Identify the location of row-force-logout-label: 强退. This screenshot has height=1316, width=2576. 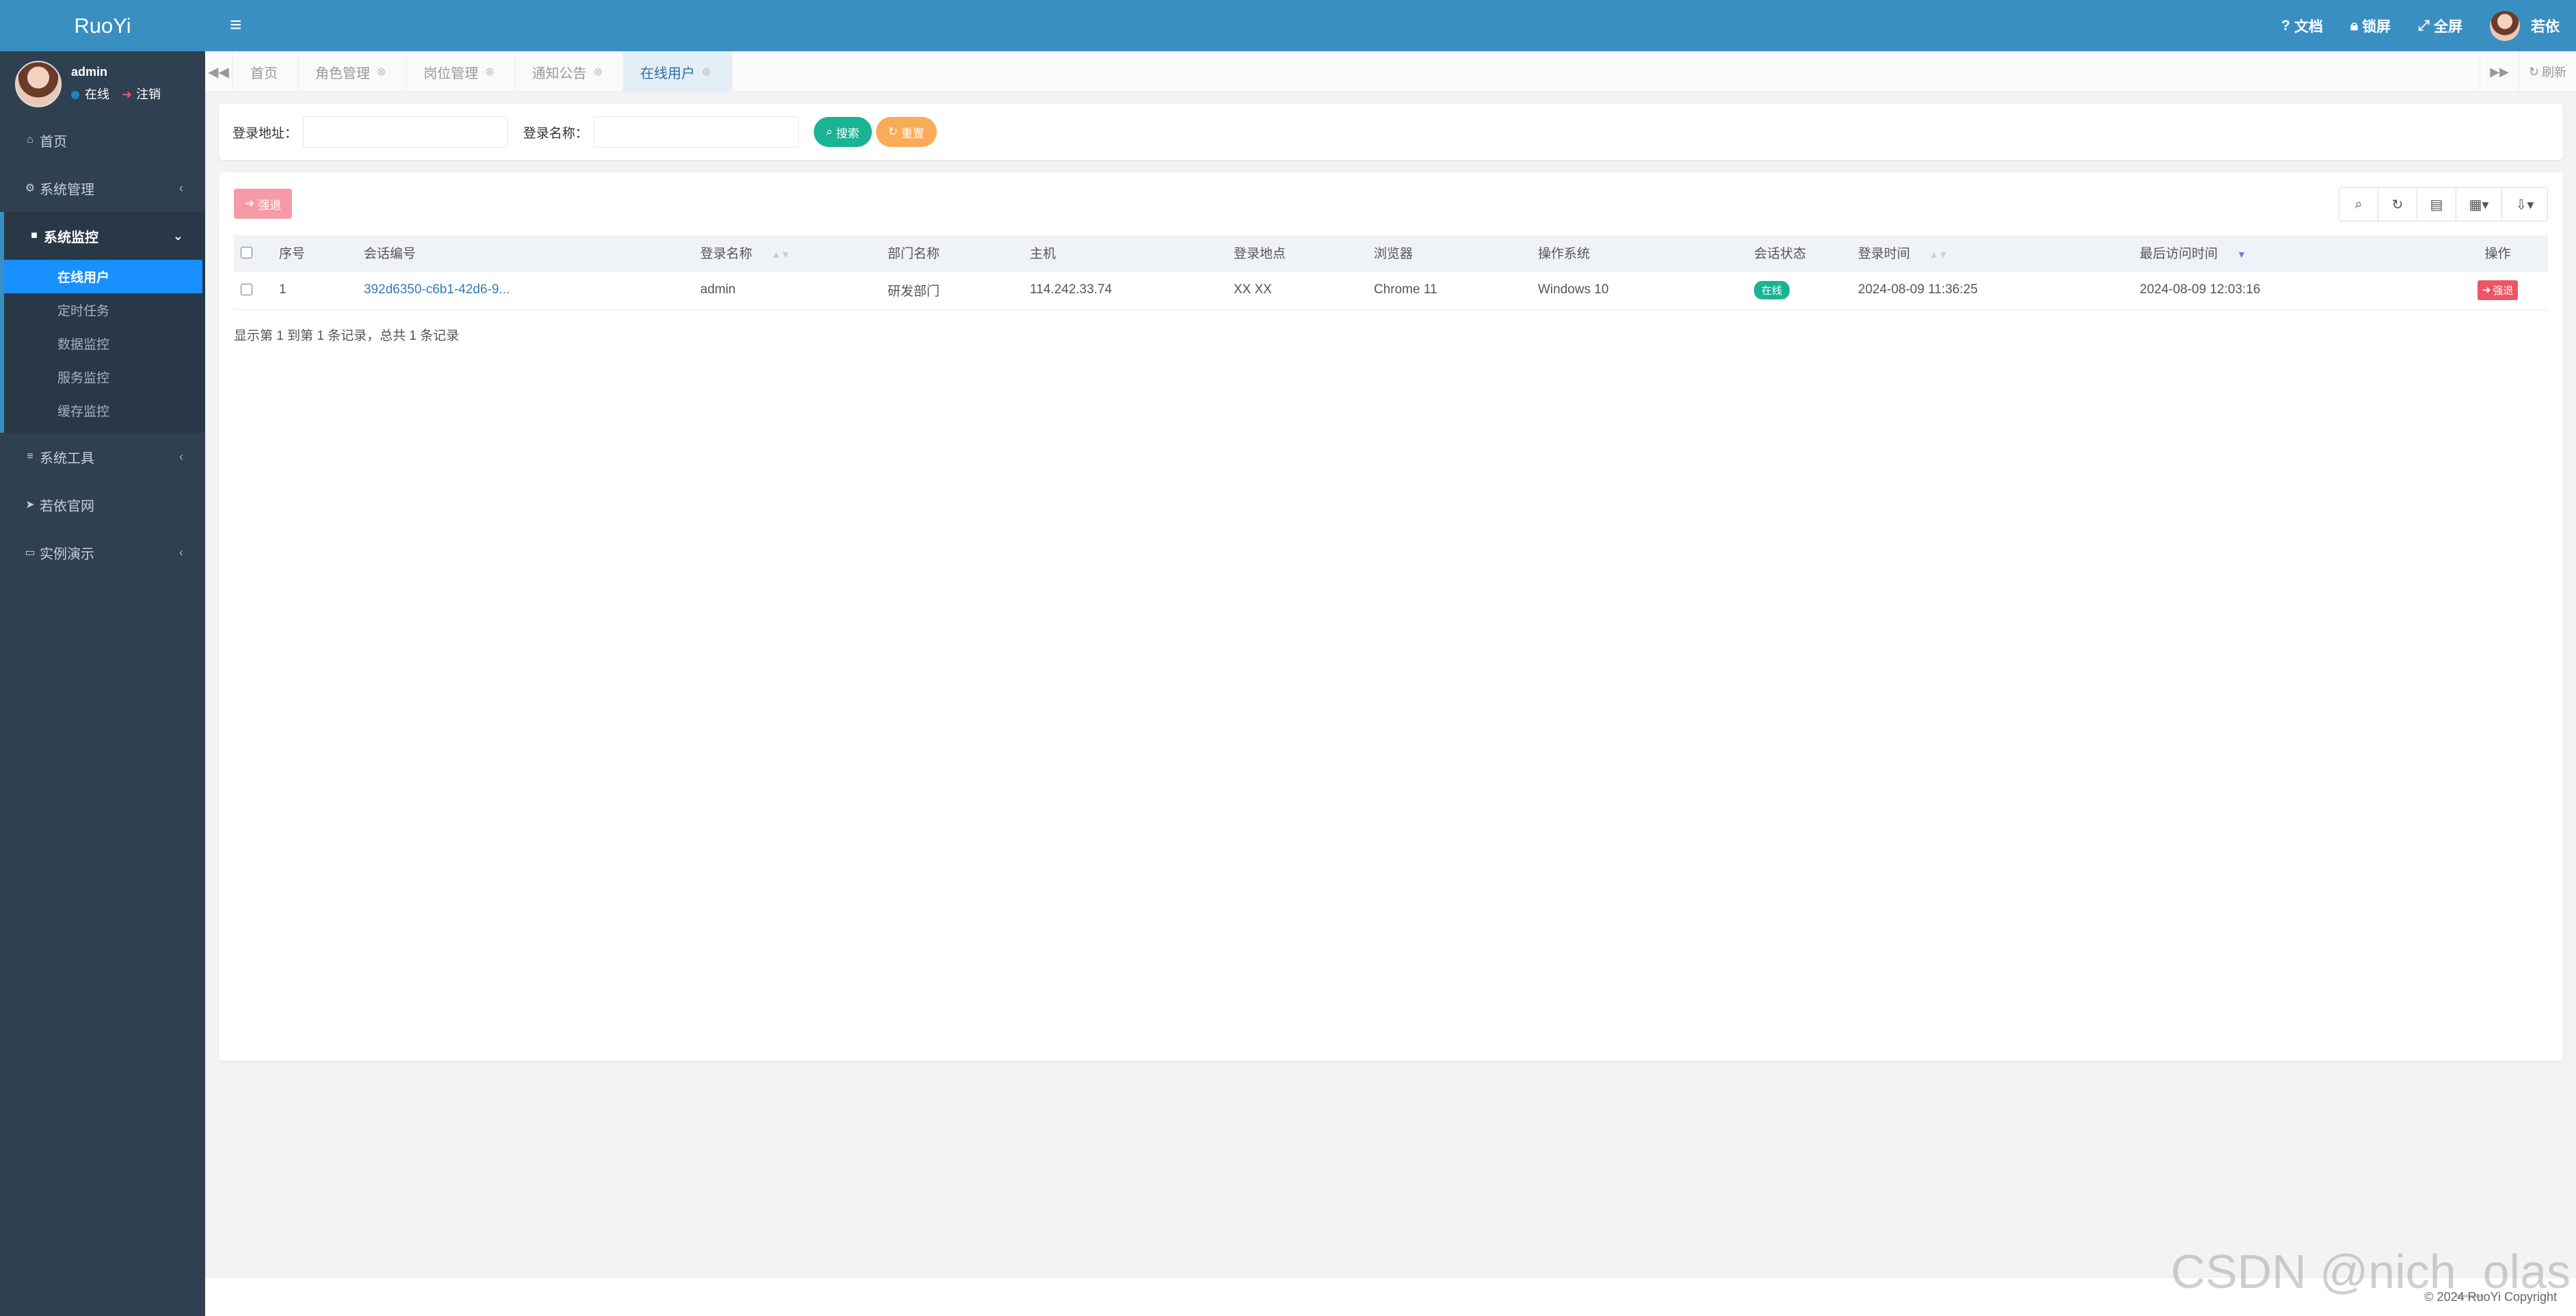
(2503, 290).